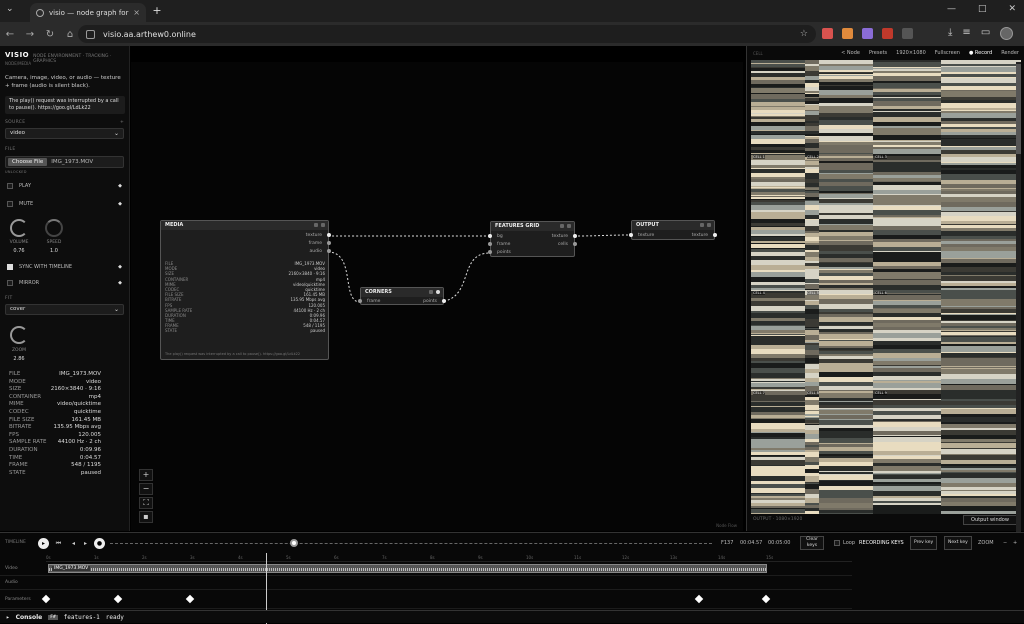  I want to click on bookmark-star-icon: ☆, so click(804, 34).